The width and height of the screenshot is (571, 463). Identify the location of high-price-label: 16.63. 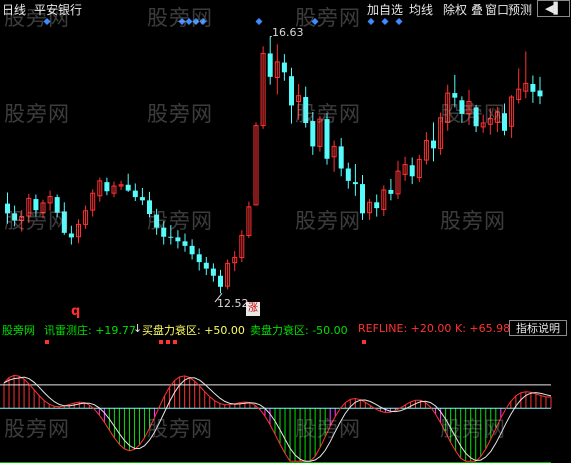
(288, 32).